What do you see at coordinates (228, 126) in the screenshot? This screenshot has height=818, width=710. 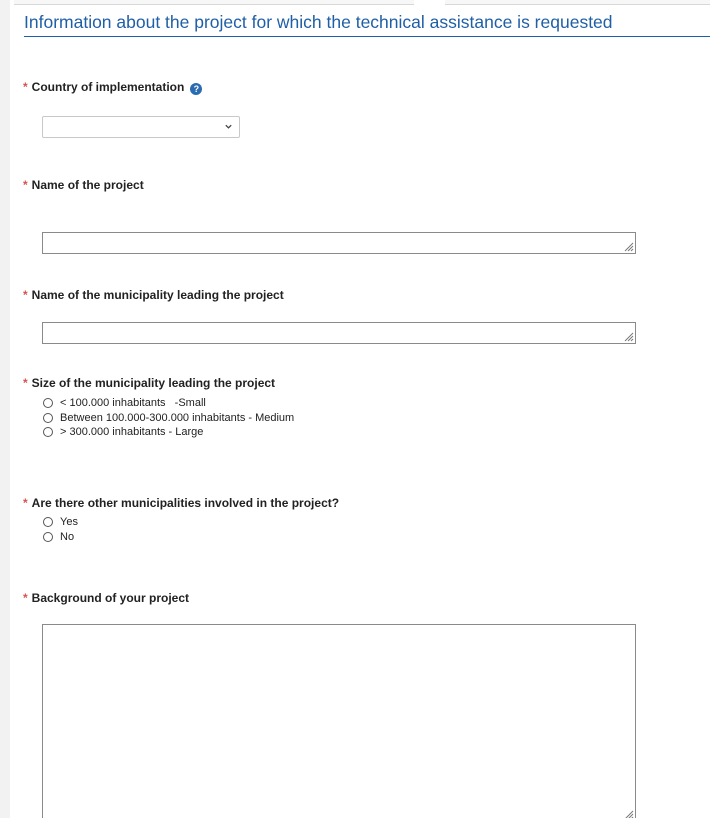 I see `chevron-down-icon` at bounding box center [228, 126].